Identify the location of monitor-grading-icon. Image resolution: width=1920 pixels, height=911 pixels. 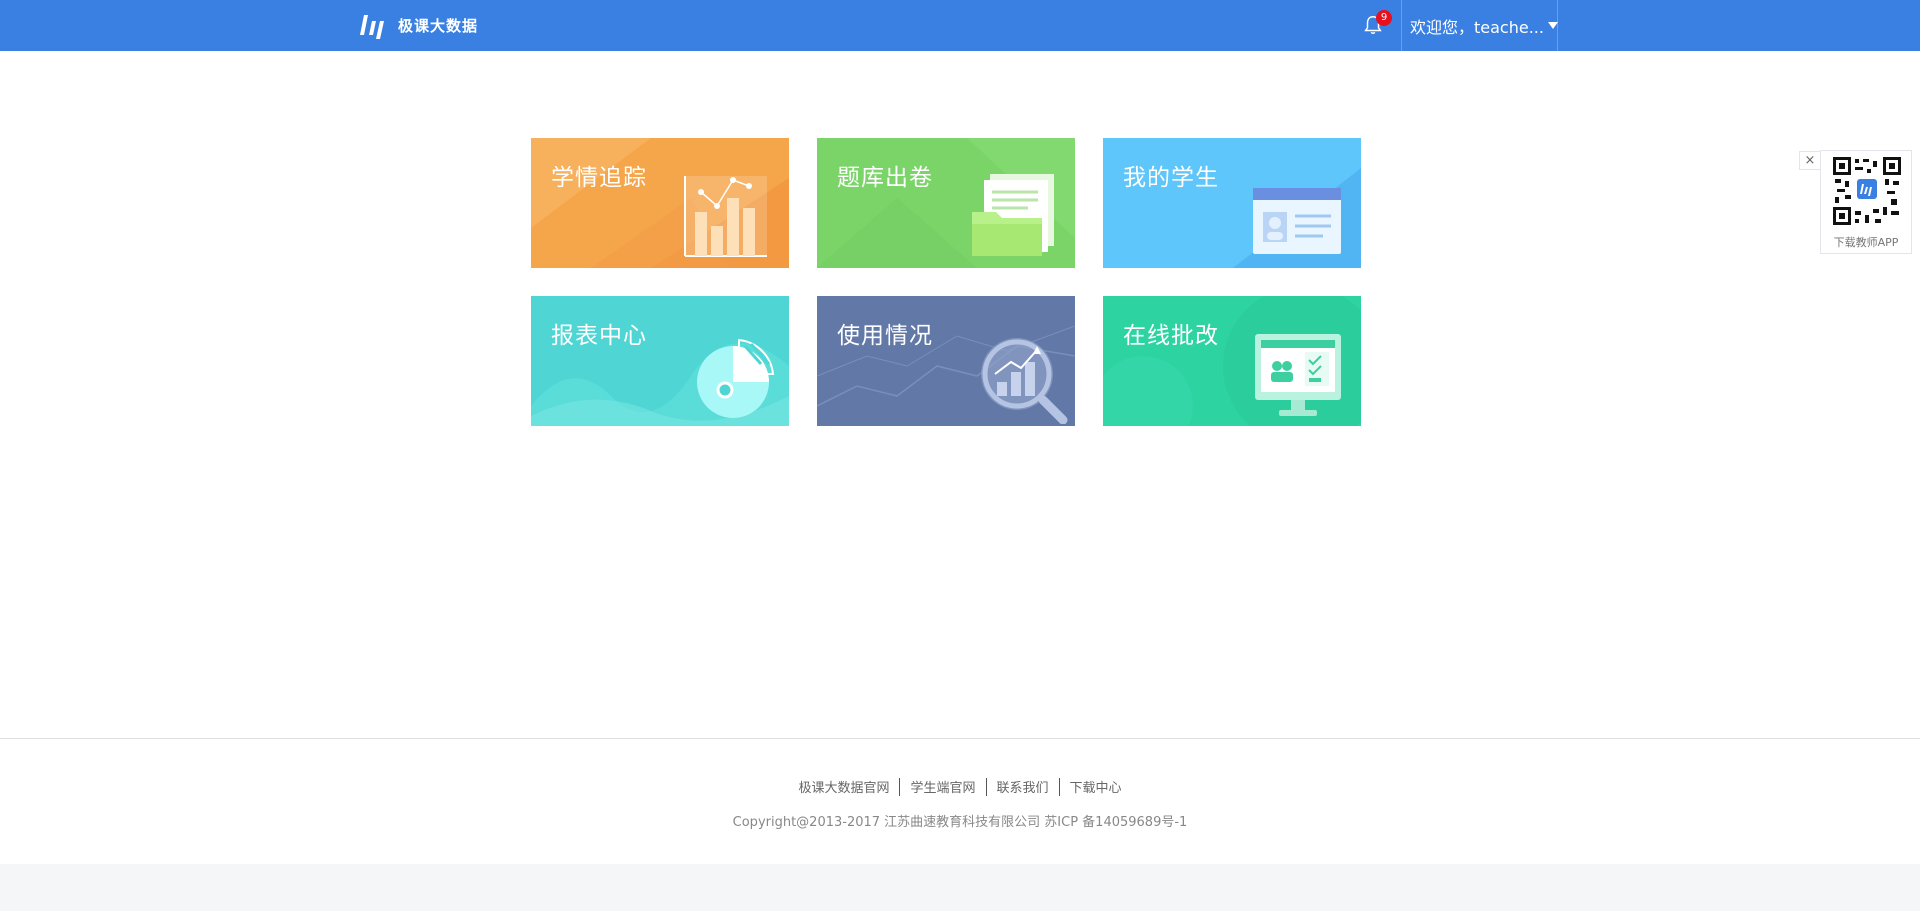
(1298, 375).